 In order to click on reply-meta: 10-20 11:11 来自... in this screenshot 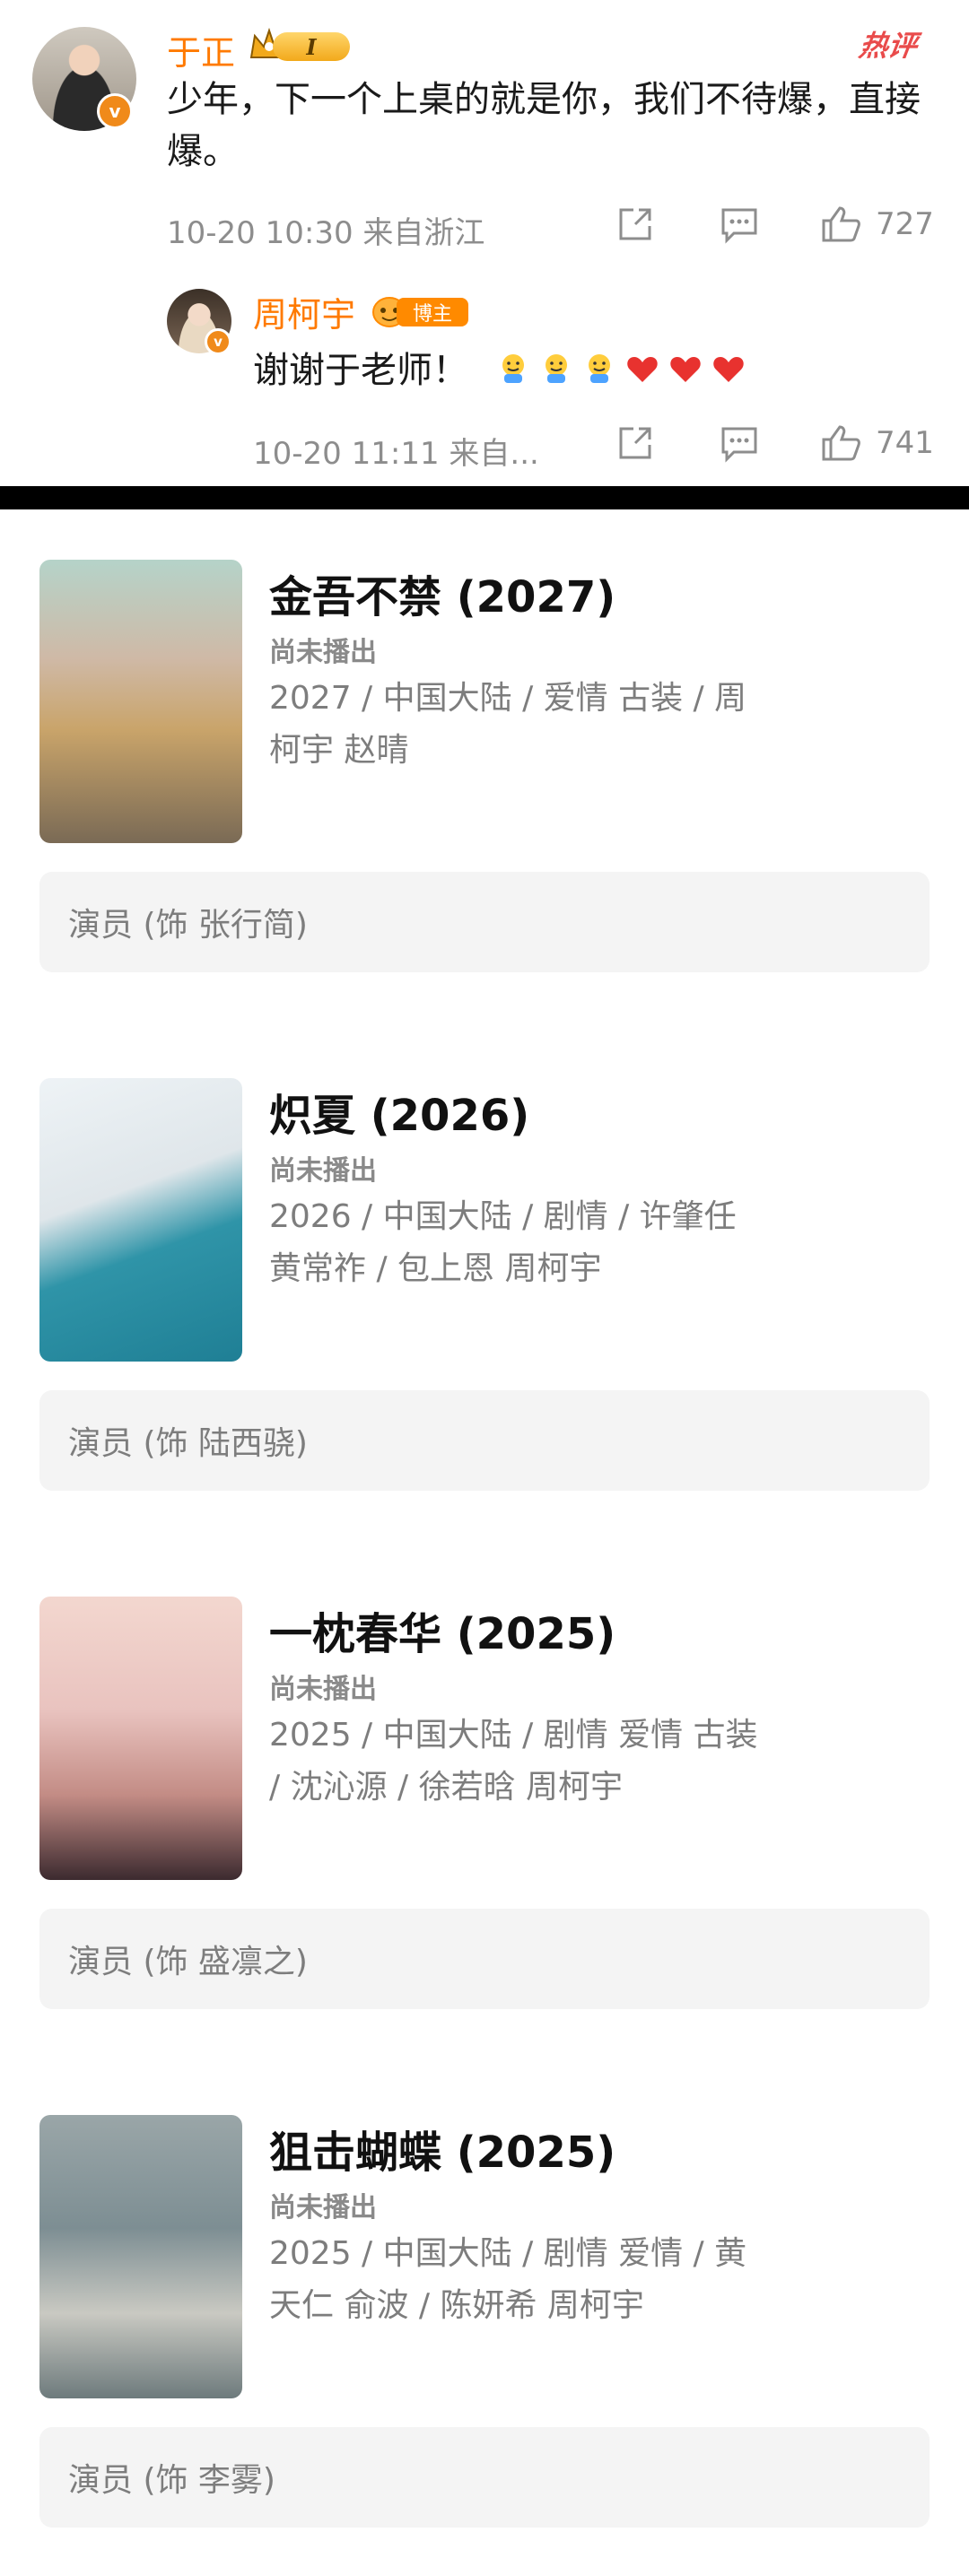, I will do `click(396, 454)`.